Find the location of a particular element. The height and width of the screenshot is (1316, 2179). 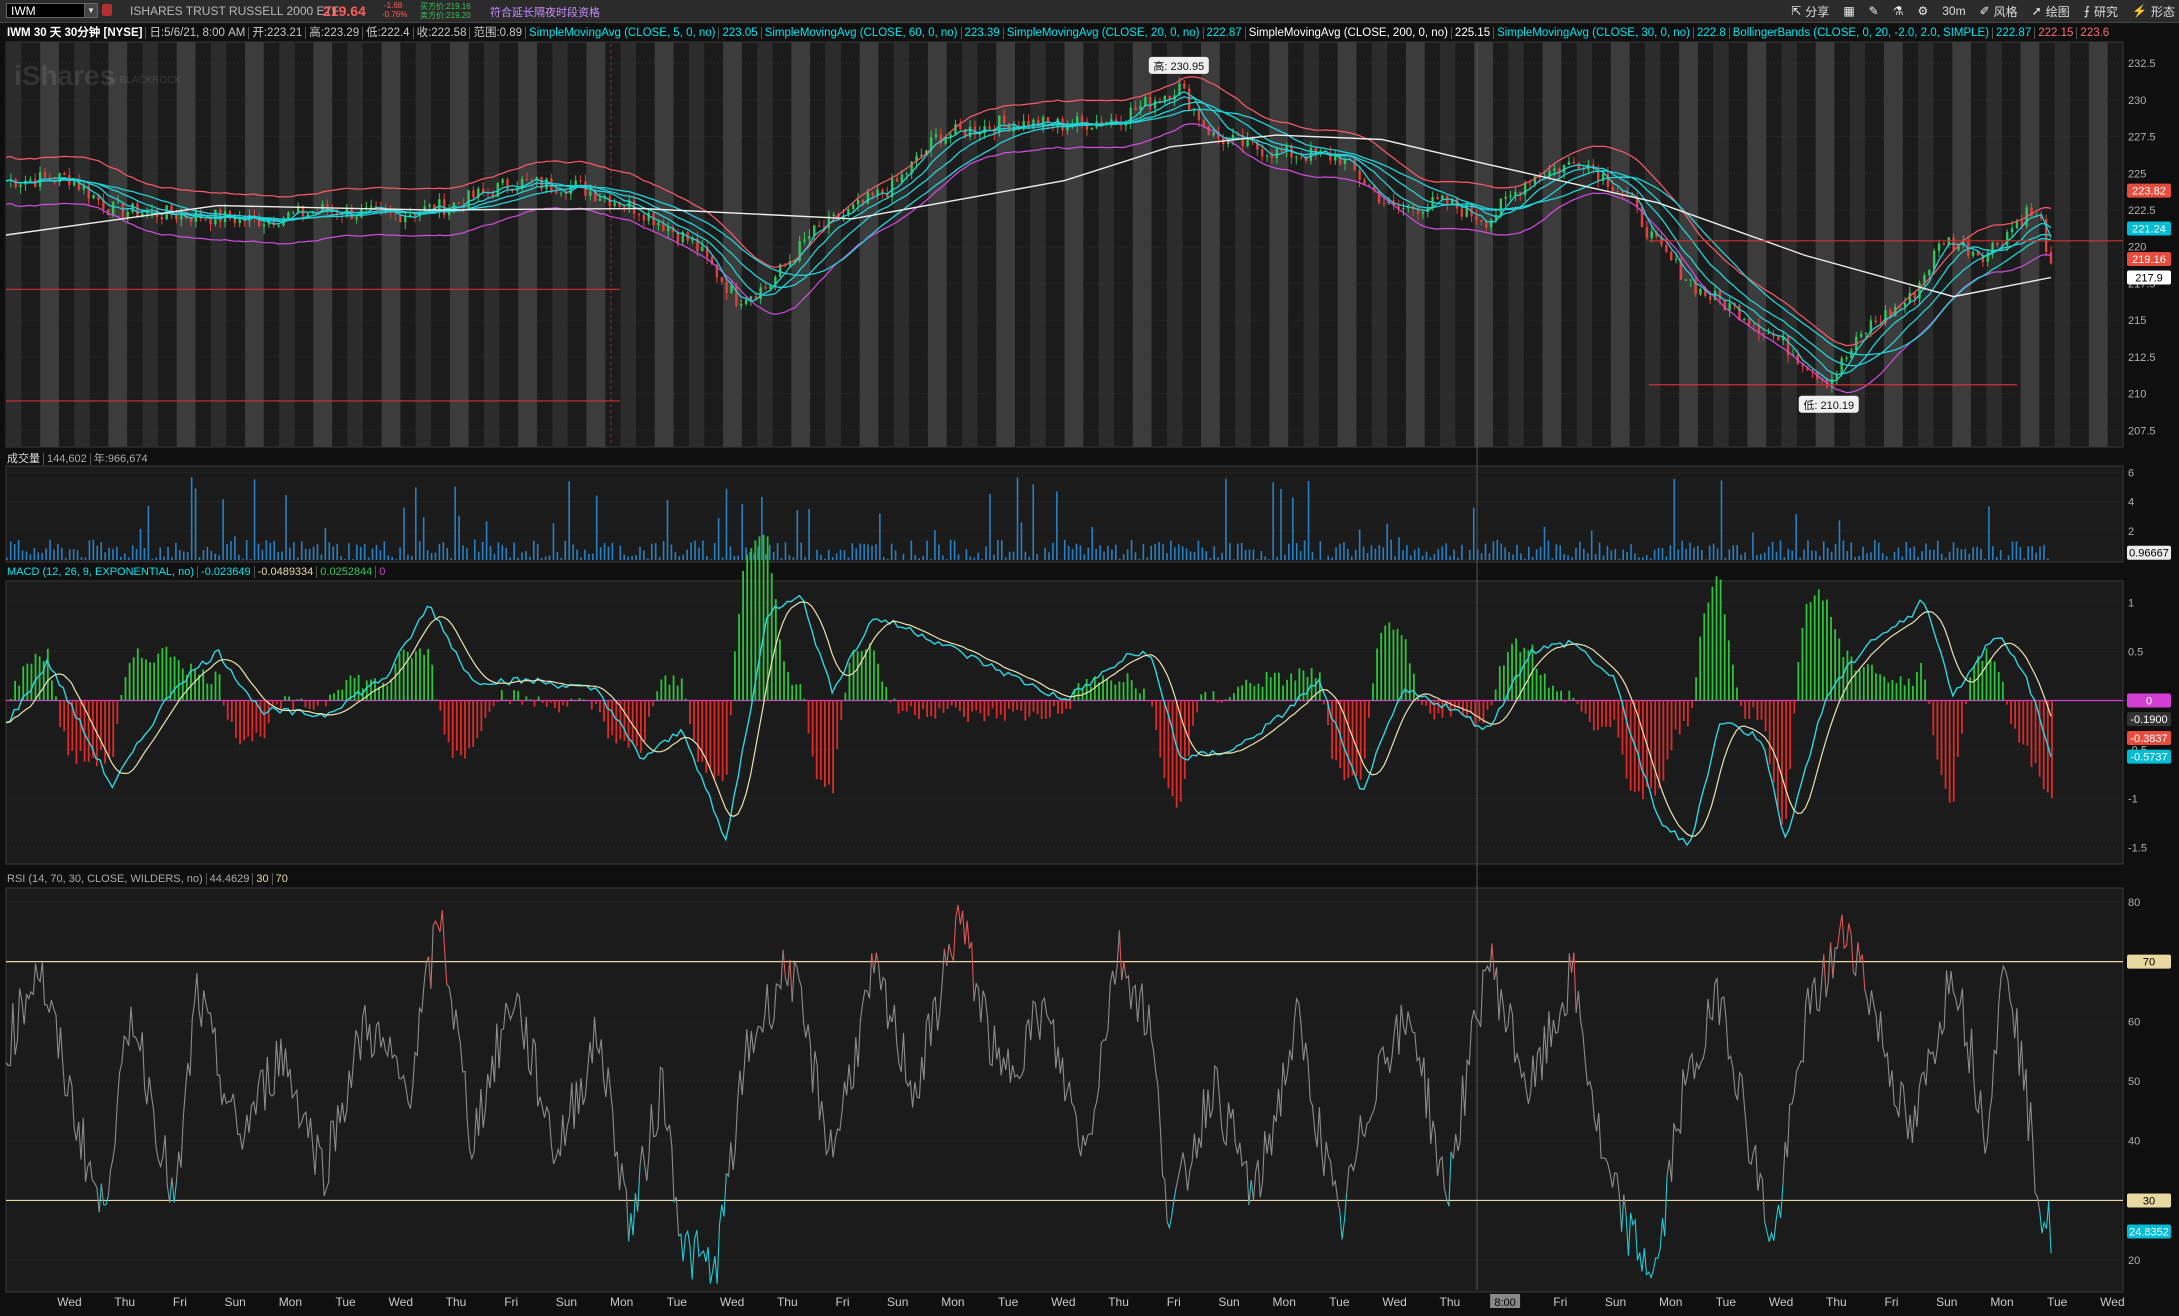

study-sma30-label: SimpleMovingAvg (CLOSE, 30, 0, no) is located at coordinates (1594, 33).